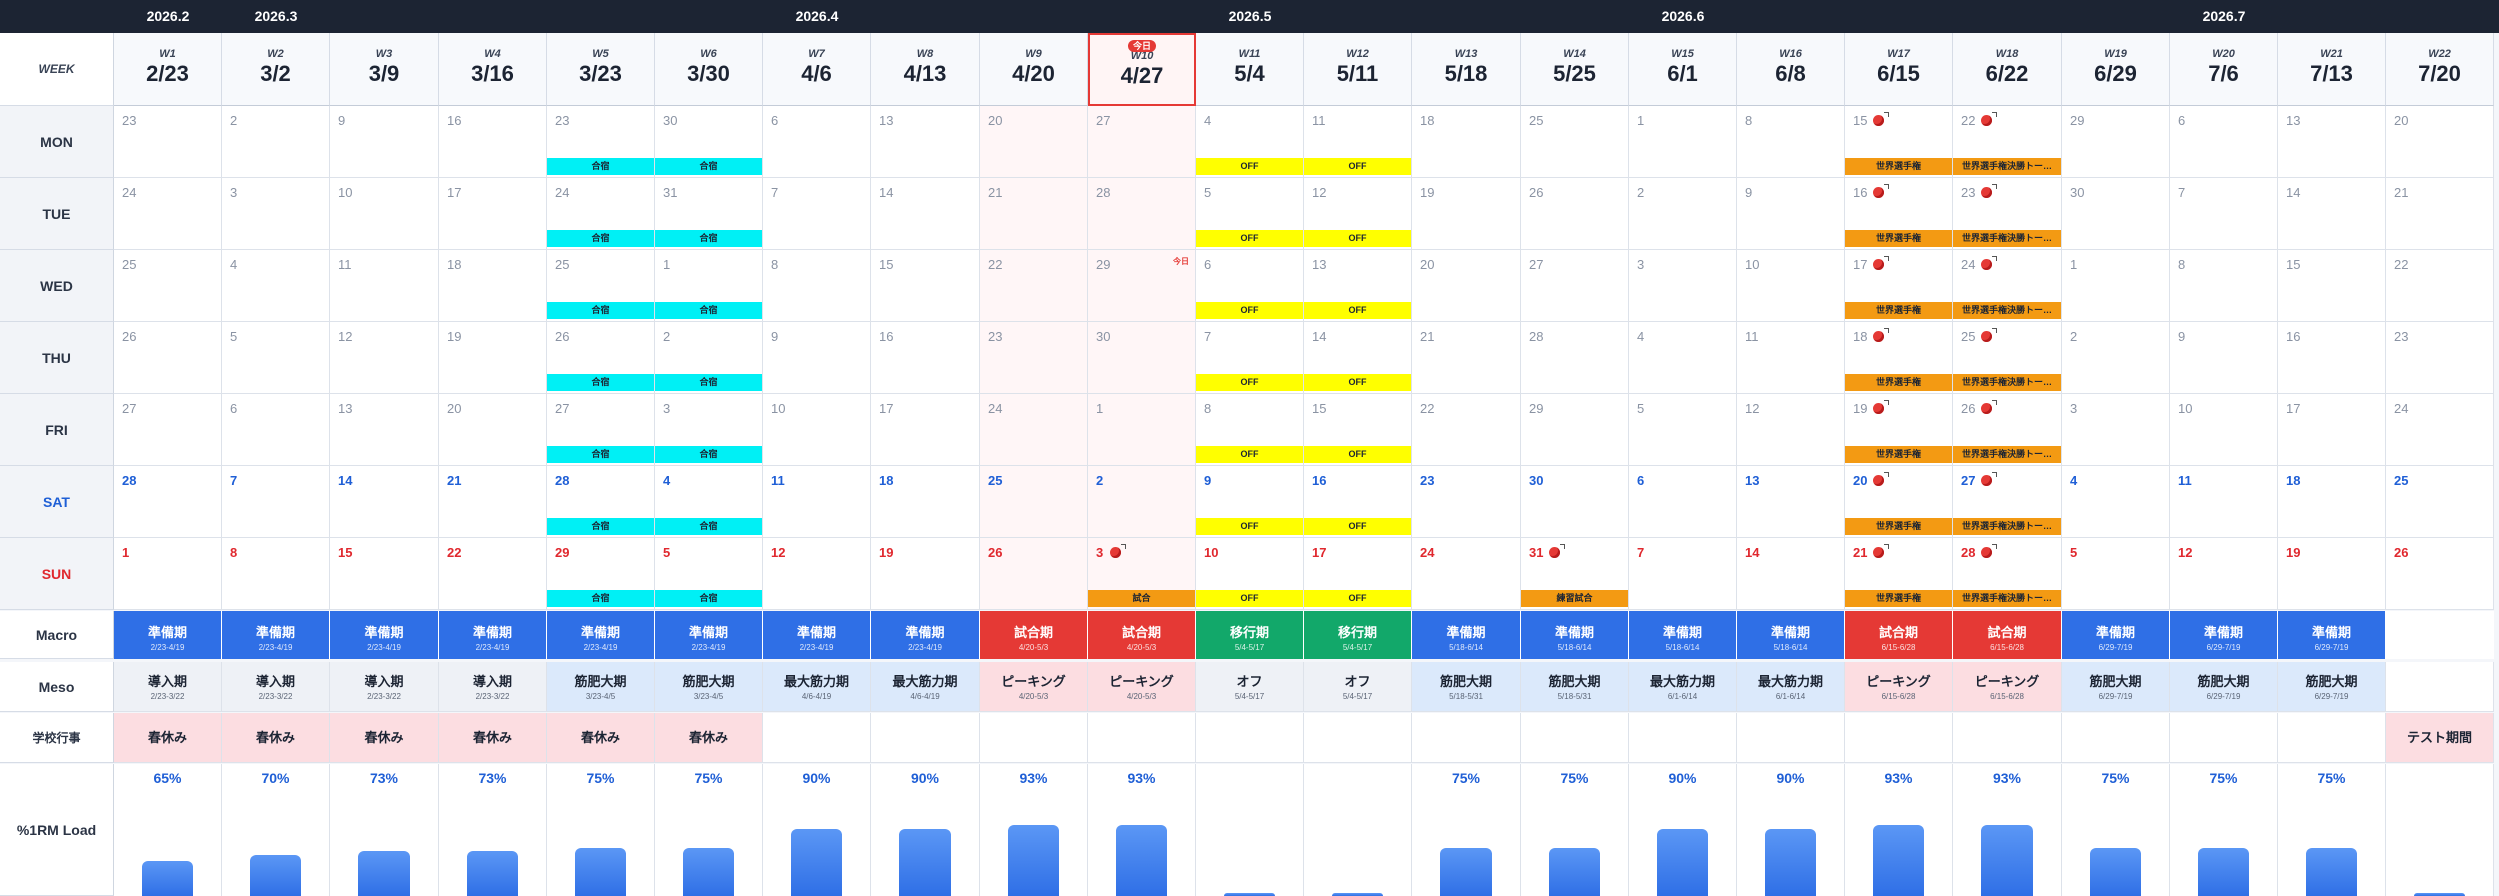  What do you see at coordinates (925, 142) in the screenshot?
I see `day-cell: 13` at bounding box center [925, 142].